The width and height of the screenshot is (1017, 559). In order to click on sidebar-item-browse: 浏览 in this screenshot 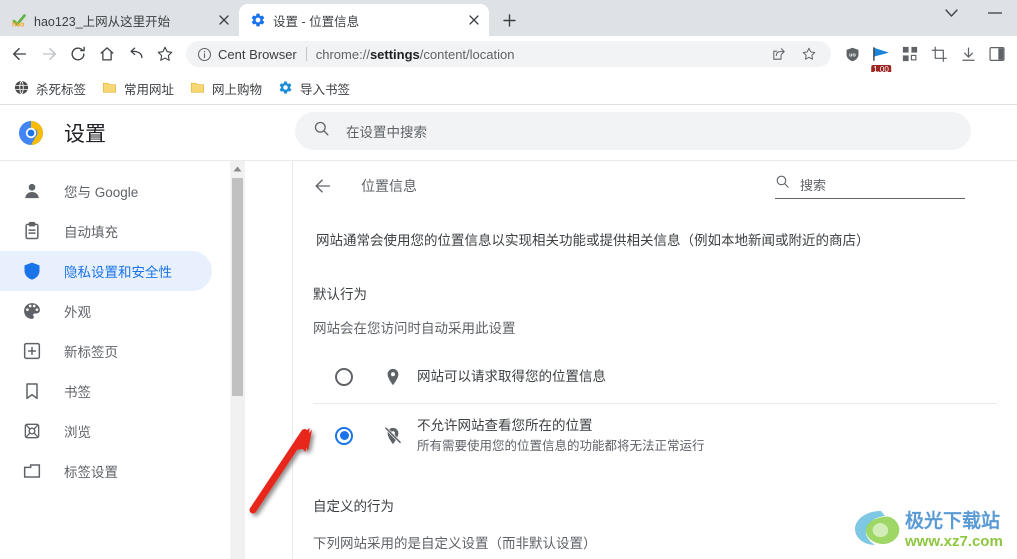, I will do `click(106, 431)`.